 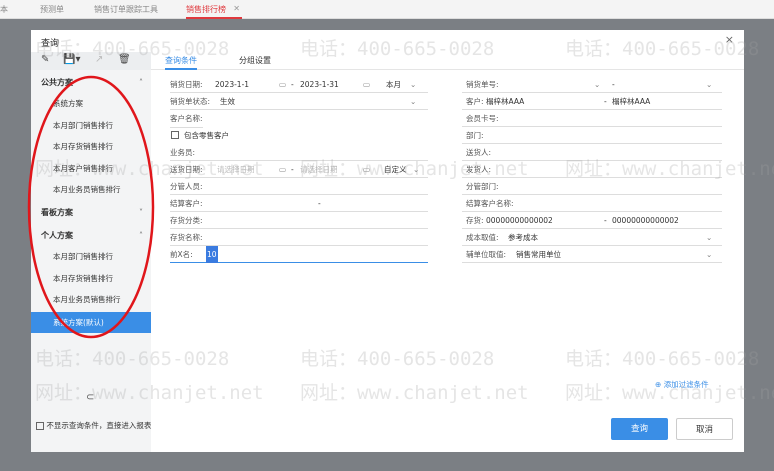 I want to click on skip-conditions-row: 不显示查询条件，直接进入报表, so click(x=93, y=425).